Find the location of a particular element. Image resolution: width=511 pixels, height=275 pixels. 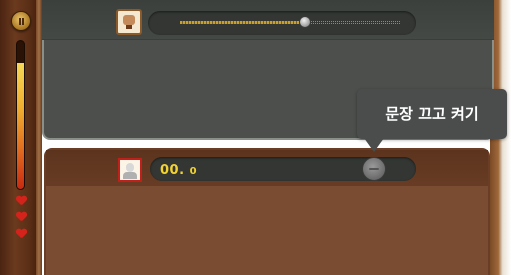

score-decimal: 0 is located at coordinates (193, 171).